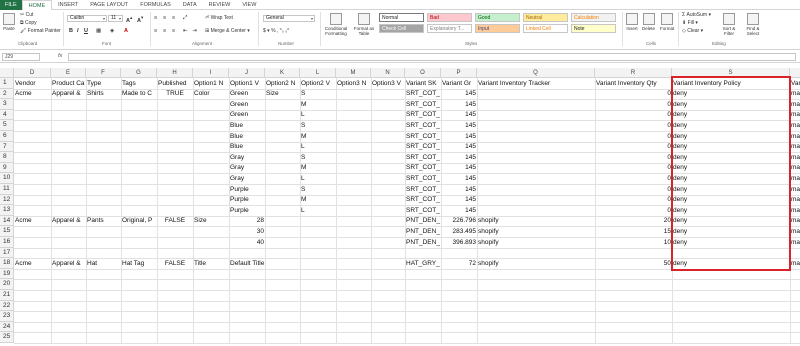 The width and height of the screenshot is (800, 346). I want to click on ribbon-tab-data: DATA, so click(190, 5).